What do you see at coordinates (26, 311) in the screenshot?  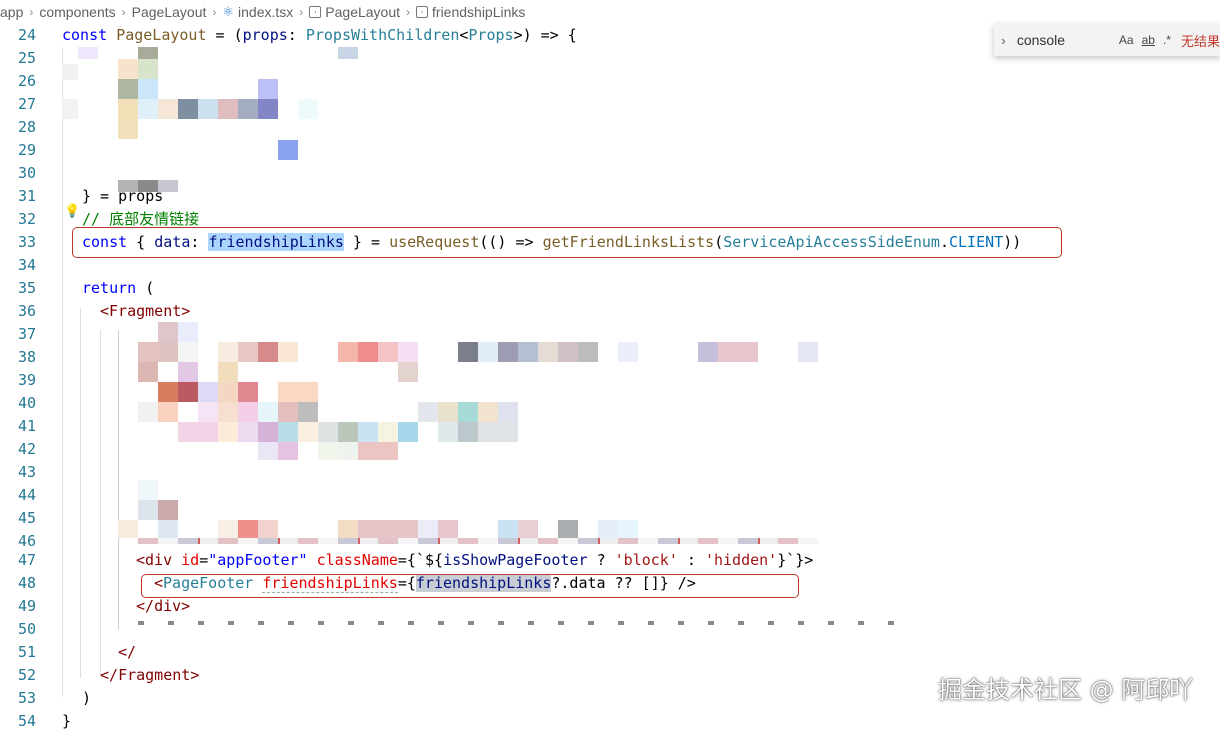 I see `line-number: 36` at bounding box center [26, 311].